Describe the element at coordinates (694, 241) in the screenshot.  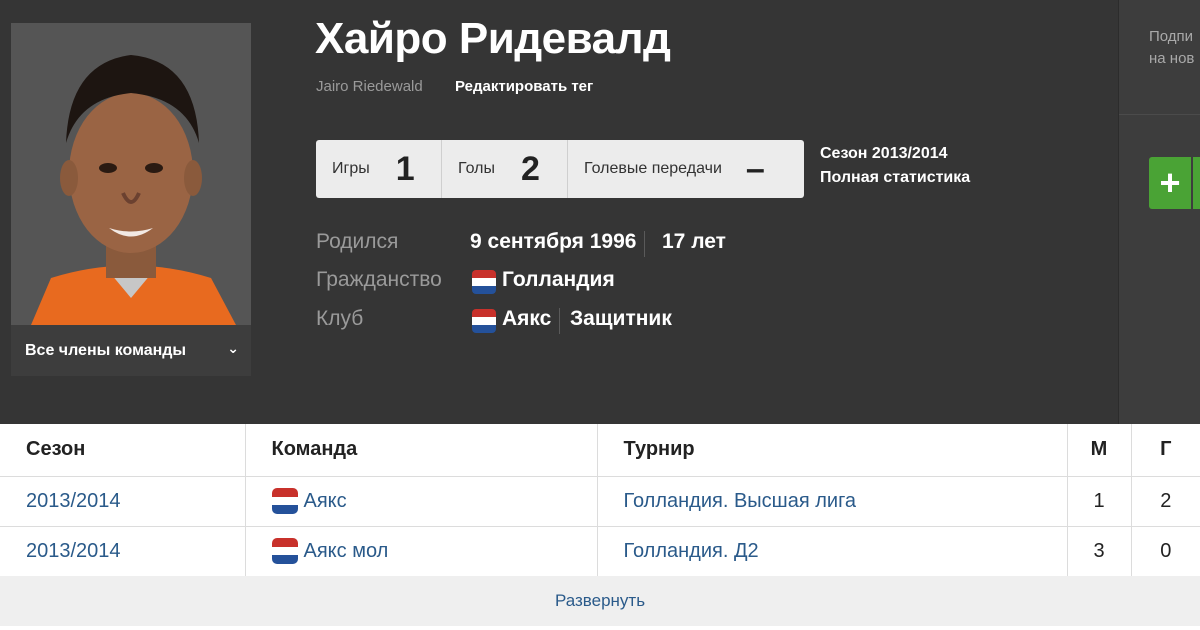
I see `age-value: 17 лет` at that location.